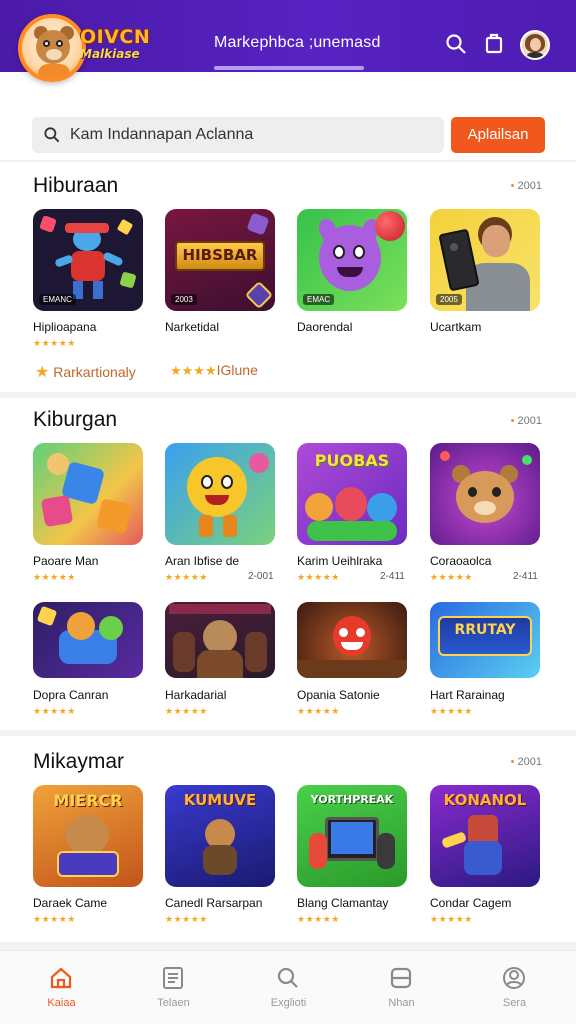 The width and height of the screenshot is (576, 1024). I want to click on app-name: Karim Ueihlraka, so click(339, 561).